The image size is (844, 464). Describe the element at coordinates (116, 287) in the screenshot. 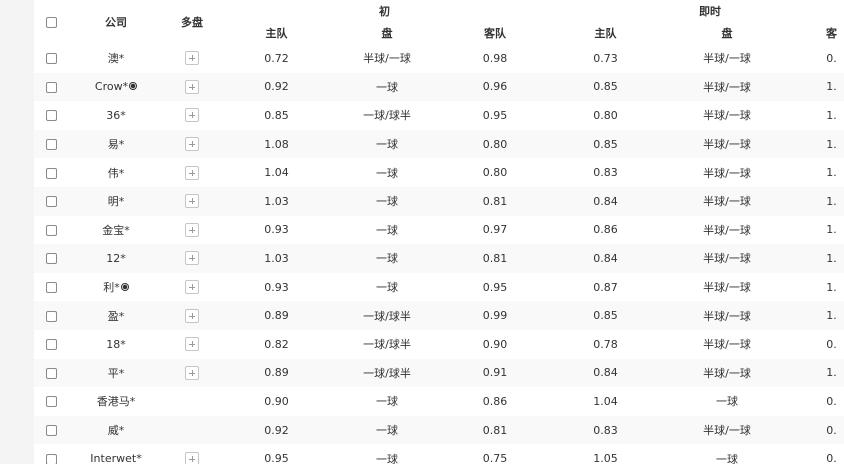

I see `company-cell: 利*` at that location.